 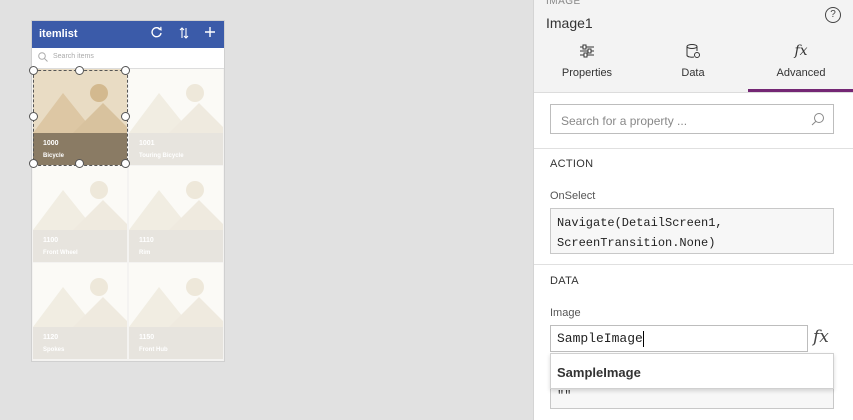 I want to click on default-value-box: "", so click(x=692, y=399).